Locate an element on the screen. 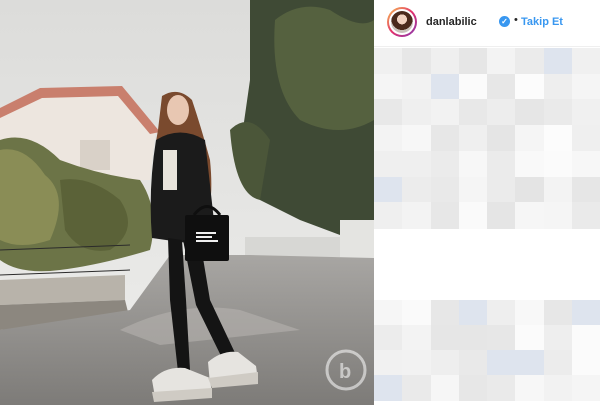  blurred-comments is located at coordinates (487, 350).